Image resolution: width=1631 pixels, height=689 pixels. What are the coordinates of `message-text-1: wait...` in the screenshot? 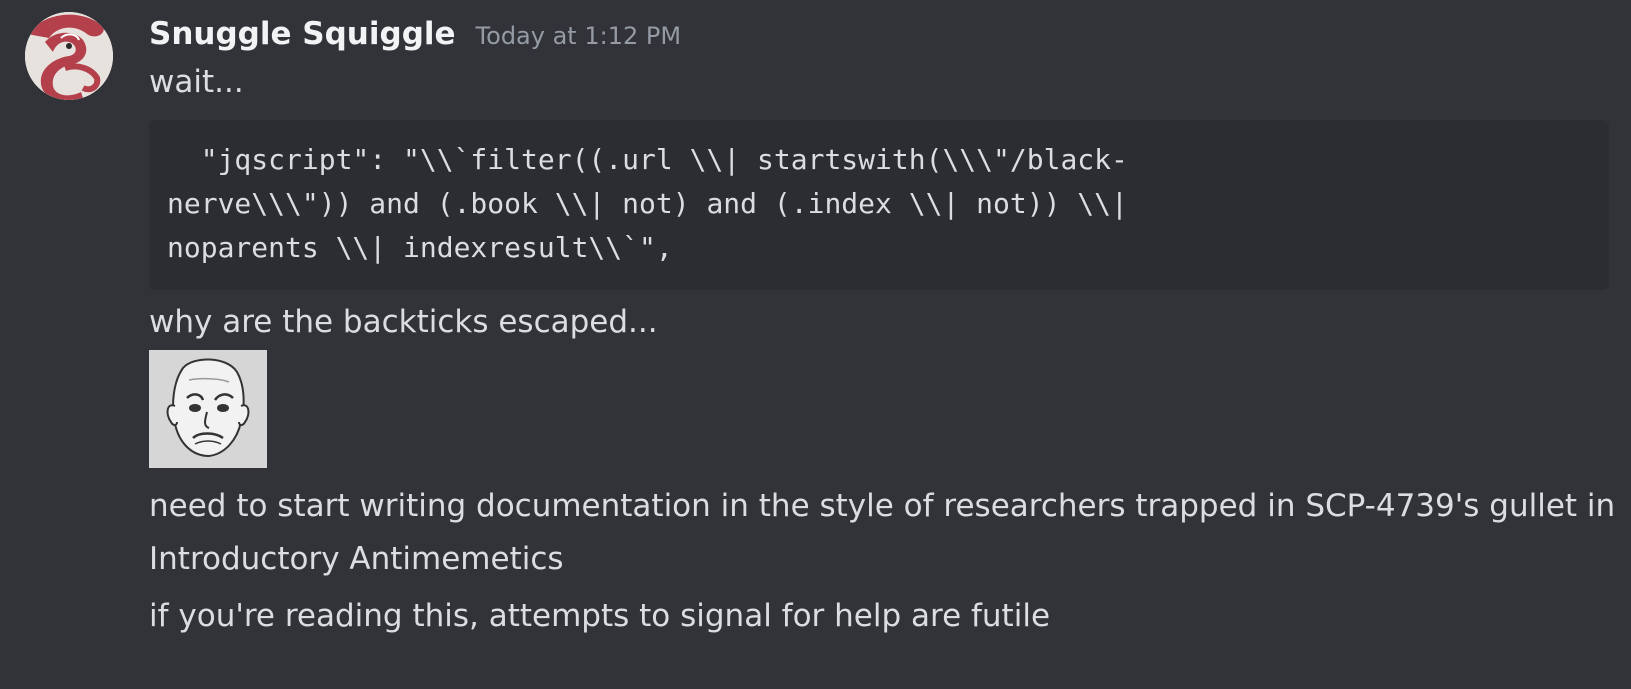 It's located at (196, 82).